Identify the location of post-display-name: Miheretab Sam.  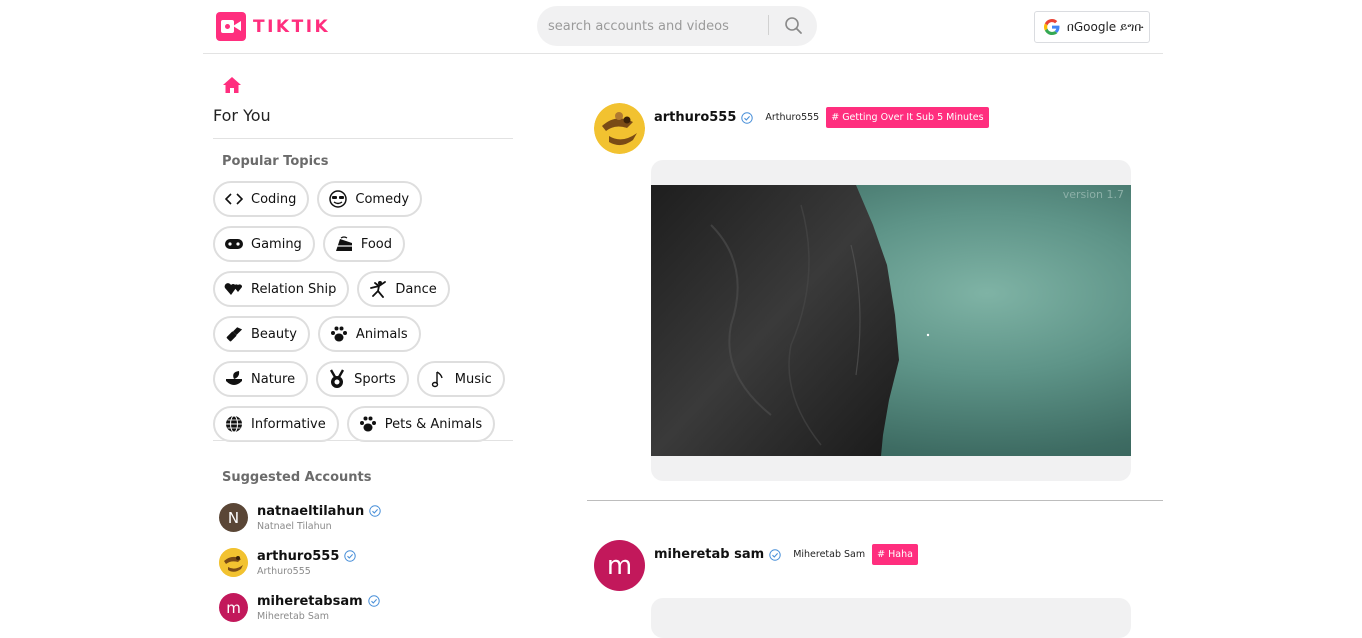
(829, 554).